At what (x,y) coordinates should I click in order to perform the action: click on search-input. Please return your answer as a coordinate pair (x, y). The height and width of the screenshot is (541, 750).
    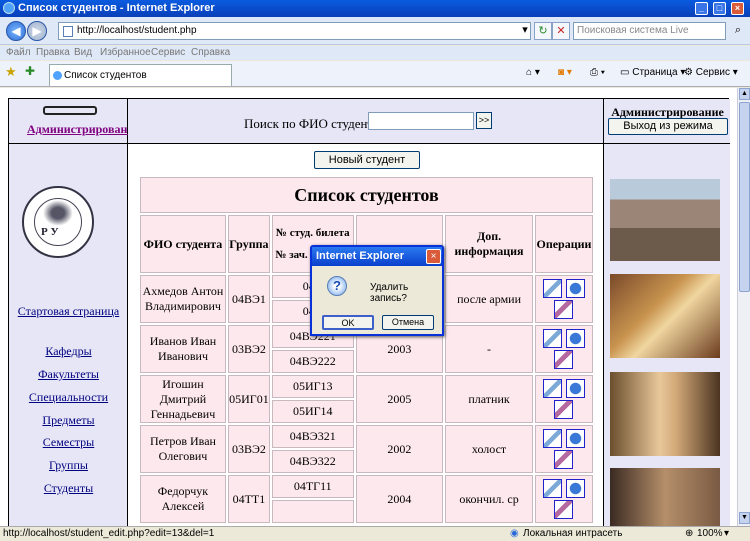
    Looking at the image, I should click on (421, 121).